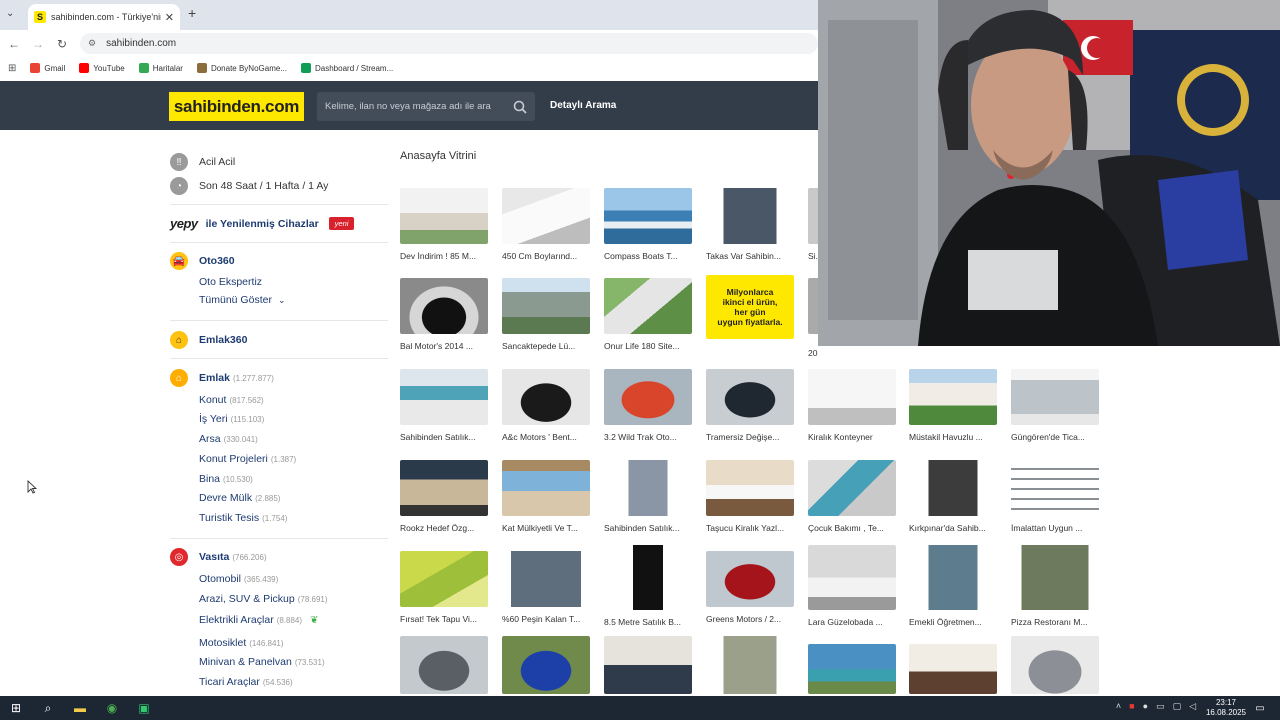 The width and height of the screenshot is (1280, 720). Describe the element at coordinates (449, 43) in the screenshot. I see `url-field: ⚙ sahibinden.com` at that location.